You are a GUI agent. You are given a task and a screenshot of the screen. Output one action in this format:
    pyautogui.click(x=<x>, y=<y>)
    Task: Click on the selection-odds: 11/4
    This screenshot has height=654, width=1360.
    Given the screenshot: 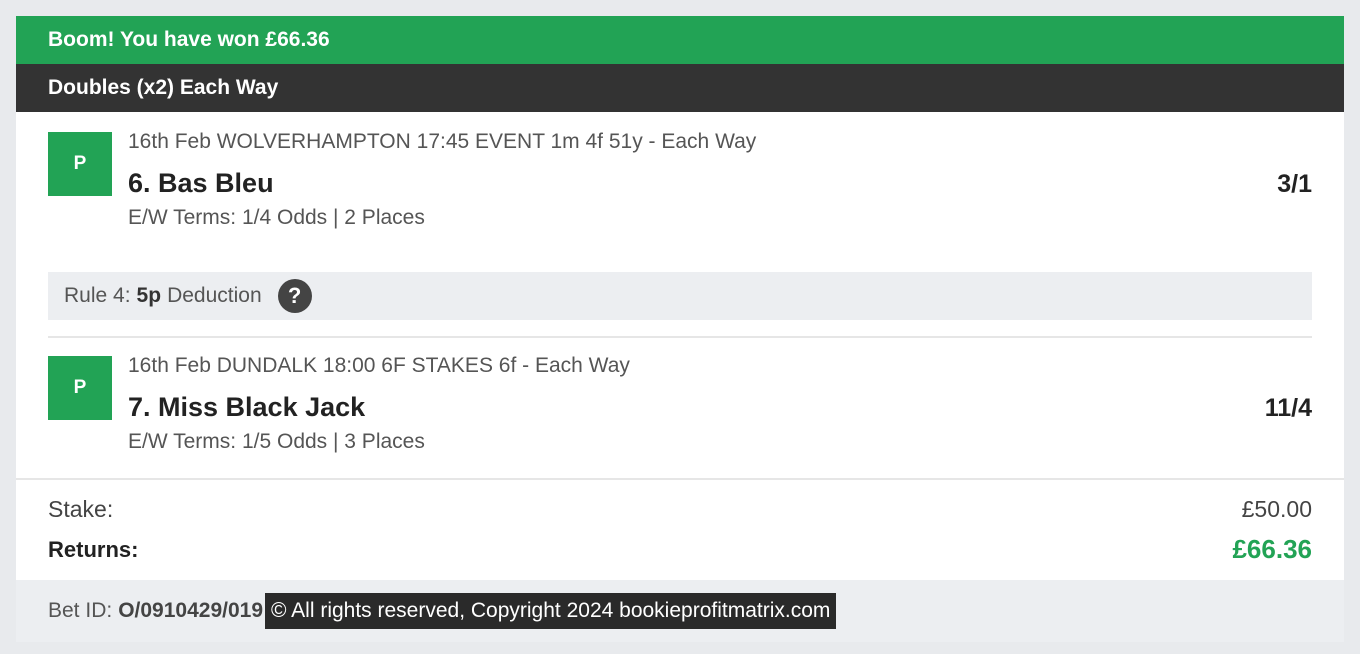 What is the action you would take?
    pyautogui.click(x=1288, y=408)
    